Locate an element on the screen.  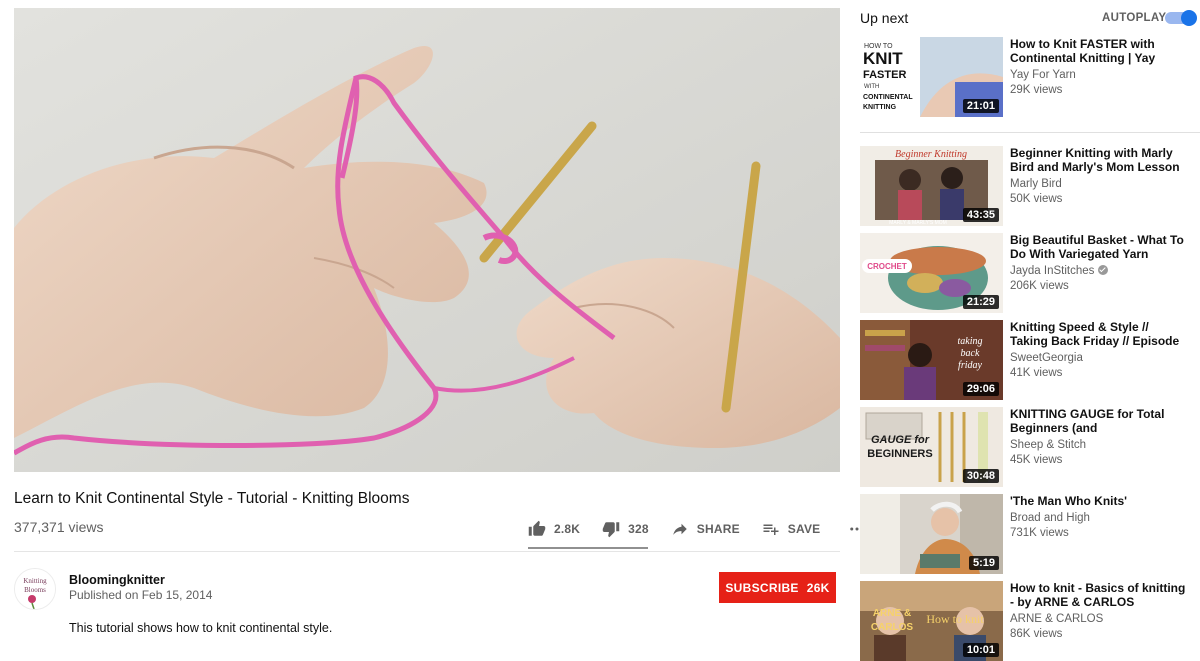
channel-logo: Knitting Blooms is located at coordinates (35, 589).